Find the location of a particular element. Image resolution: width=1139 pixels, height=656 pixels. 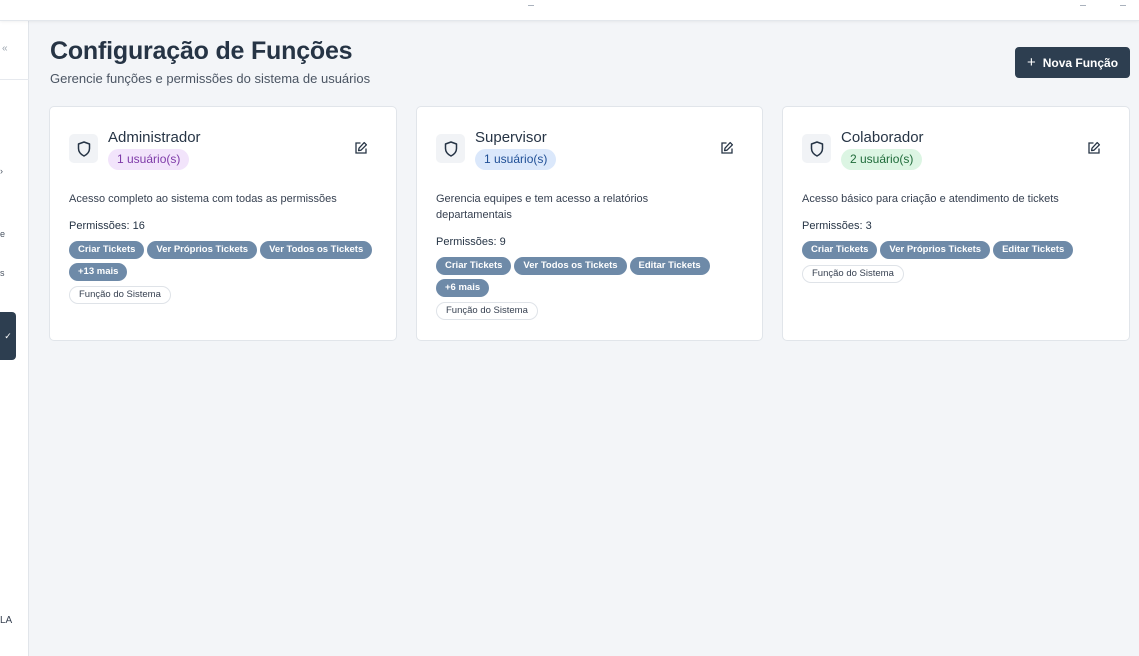

role-name: Colaborador is located at coordinates (882, 137).